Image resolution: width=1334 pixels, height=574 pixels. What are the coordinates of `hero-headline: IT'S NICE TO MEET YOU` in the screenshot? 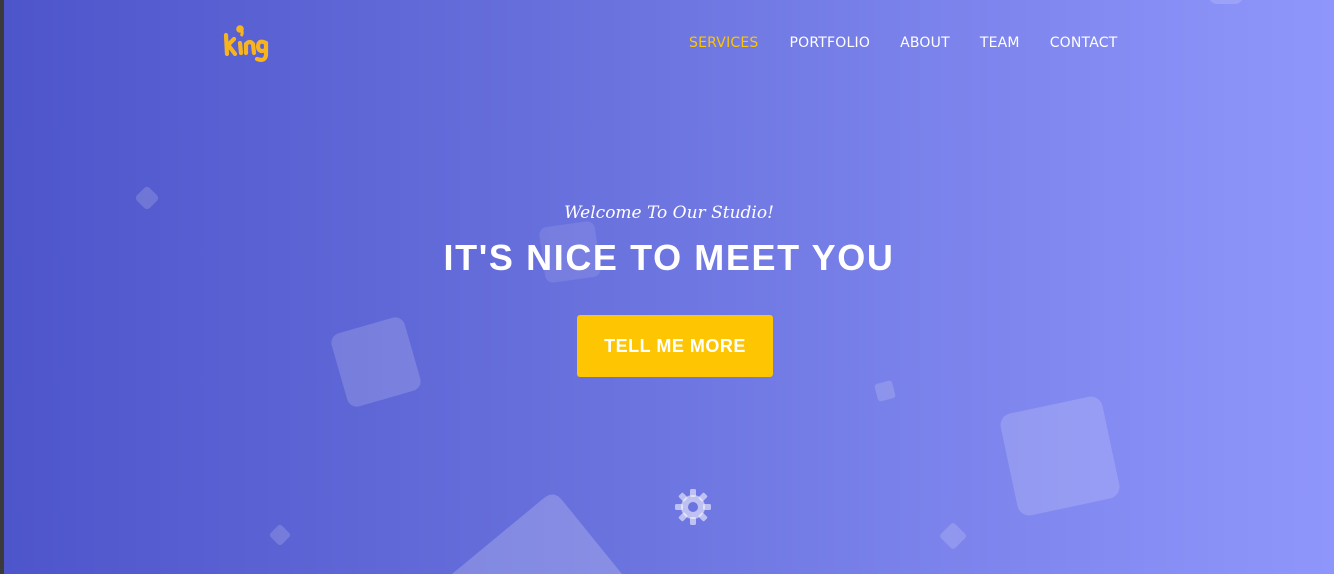 It's located at (669, 257).